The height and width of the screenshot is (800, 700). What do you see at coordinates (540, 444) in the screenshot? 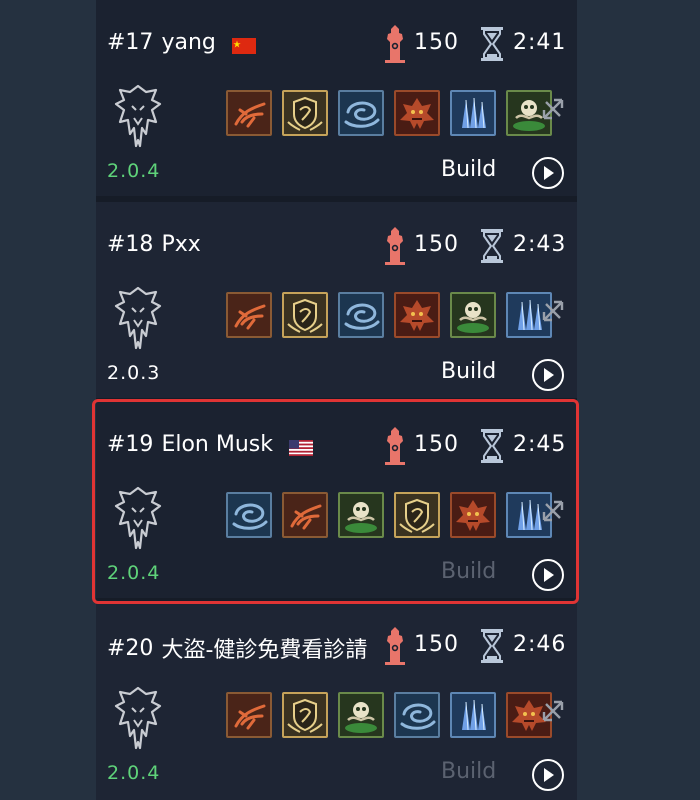
I see `clear-time-value: 2:45` at bounding box center [540, 444].